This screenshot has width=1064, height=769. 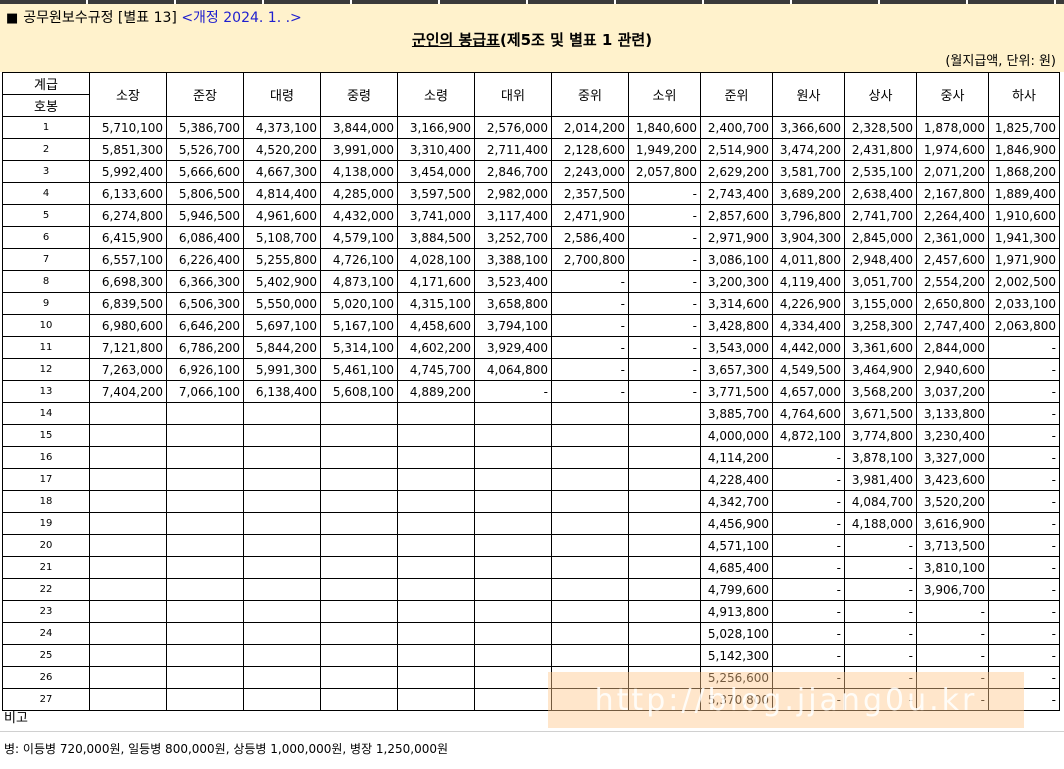 What do you see at coordinates (128, 325) in the screenshot?
I see `salary-cell: 6,980,600` at bounding box center [128, 325].